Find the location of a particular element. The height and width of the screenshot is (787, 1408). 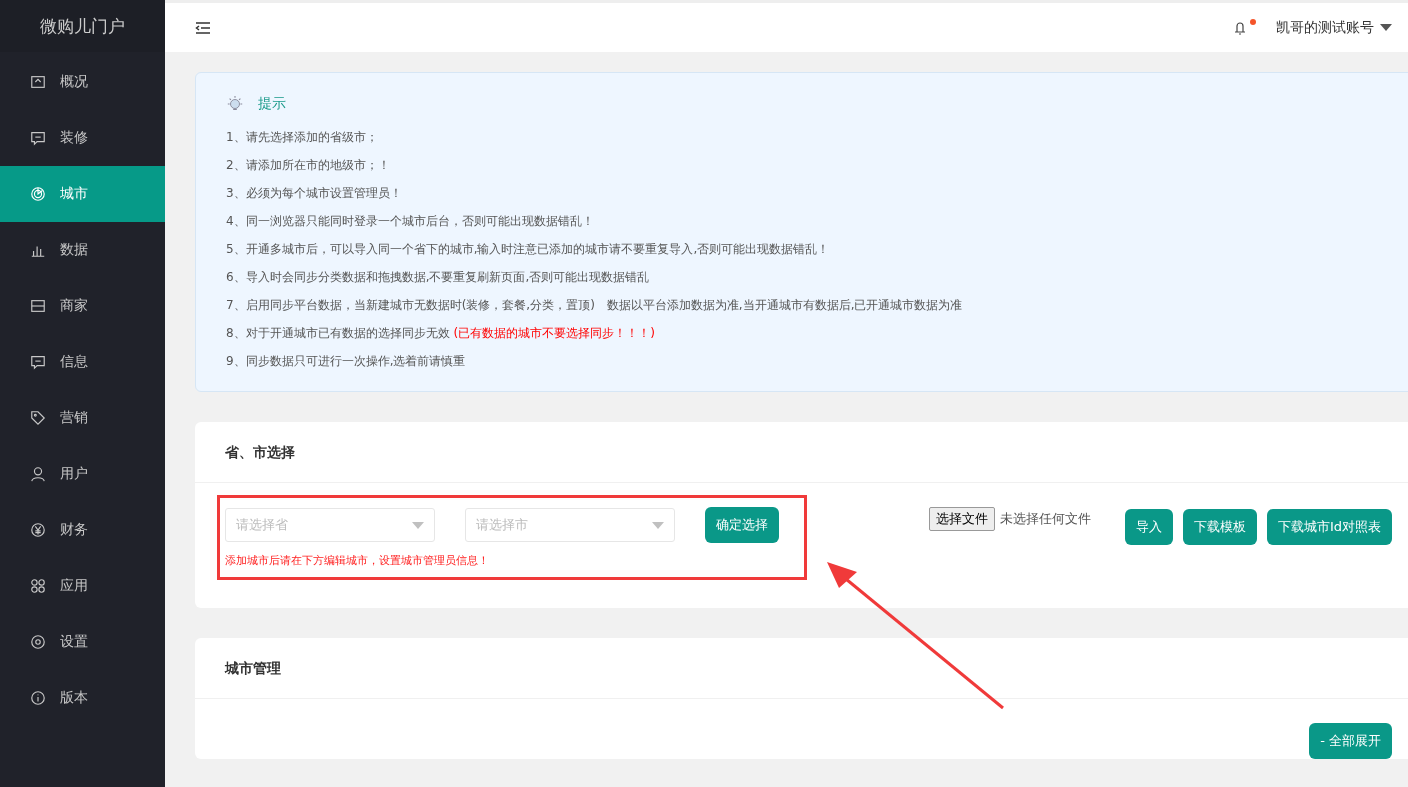

sidebar-menu-item: 概况 is located at coordinates (82, 82).